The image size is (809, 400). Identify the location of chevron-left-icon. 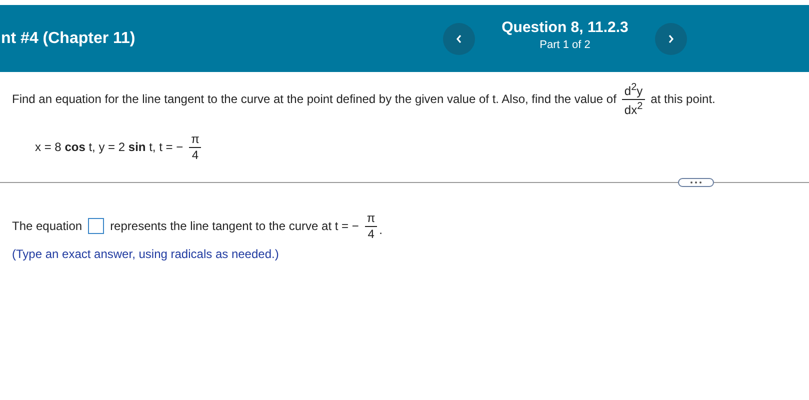
(459, 39).